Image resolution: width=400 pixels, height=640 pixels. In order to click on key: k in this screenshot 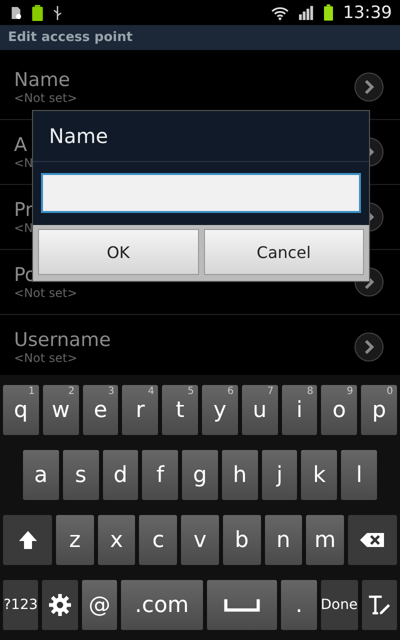, I will do `click(319, 475)`.